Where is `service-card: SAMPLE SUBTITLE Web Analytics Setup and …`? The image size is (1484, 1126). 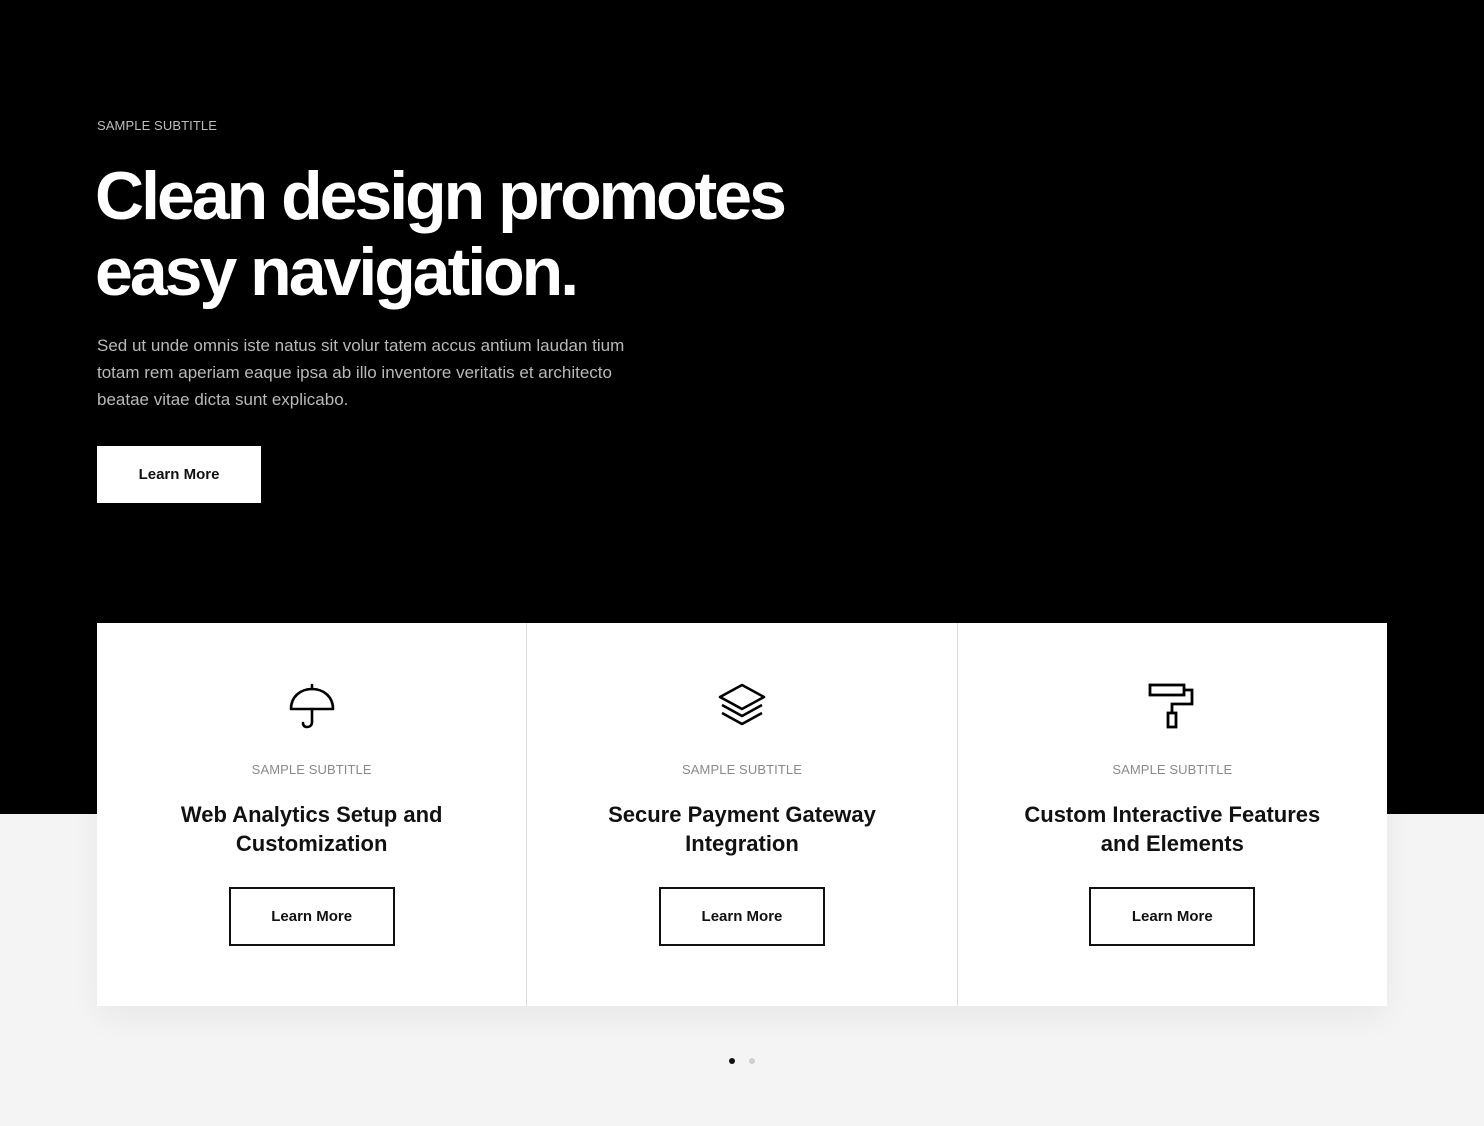
service-card: SAMPLE SUBTITLE Web Analytics Setup and … is located at coordinates (312, 814).